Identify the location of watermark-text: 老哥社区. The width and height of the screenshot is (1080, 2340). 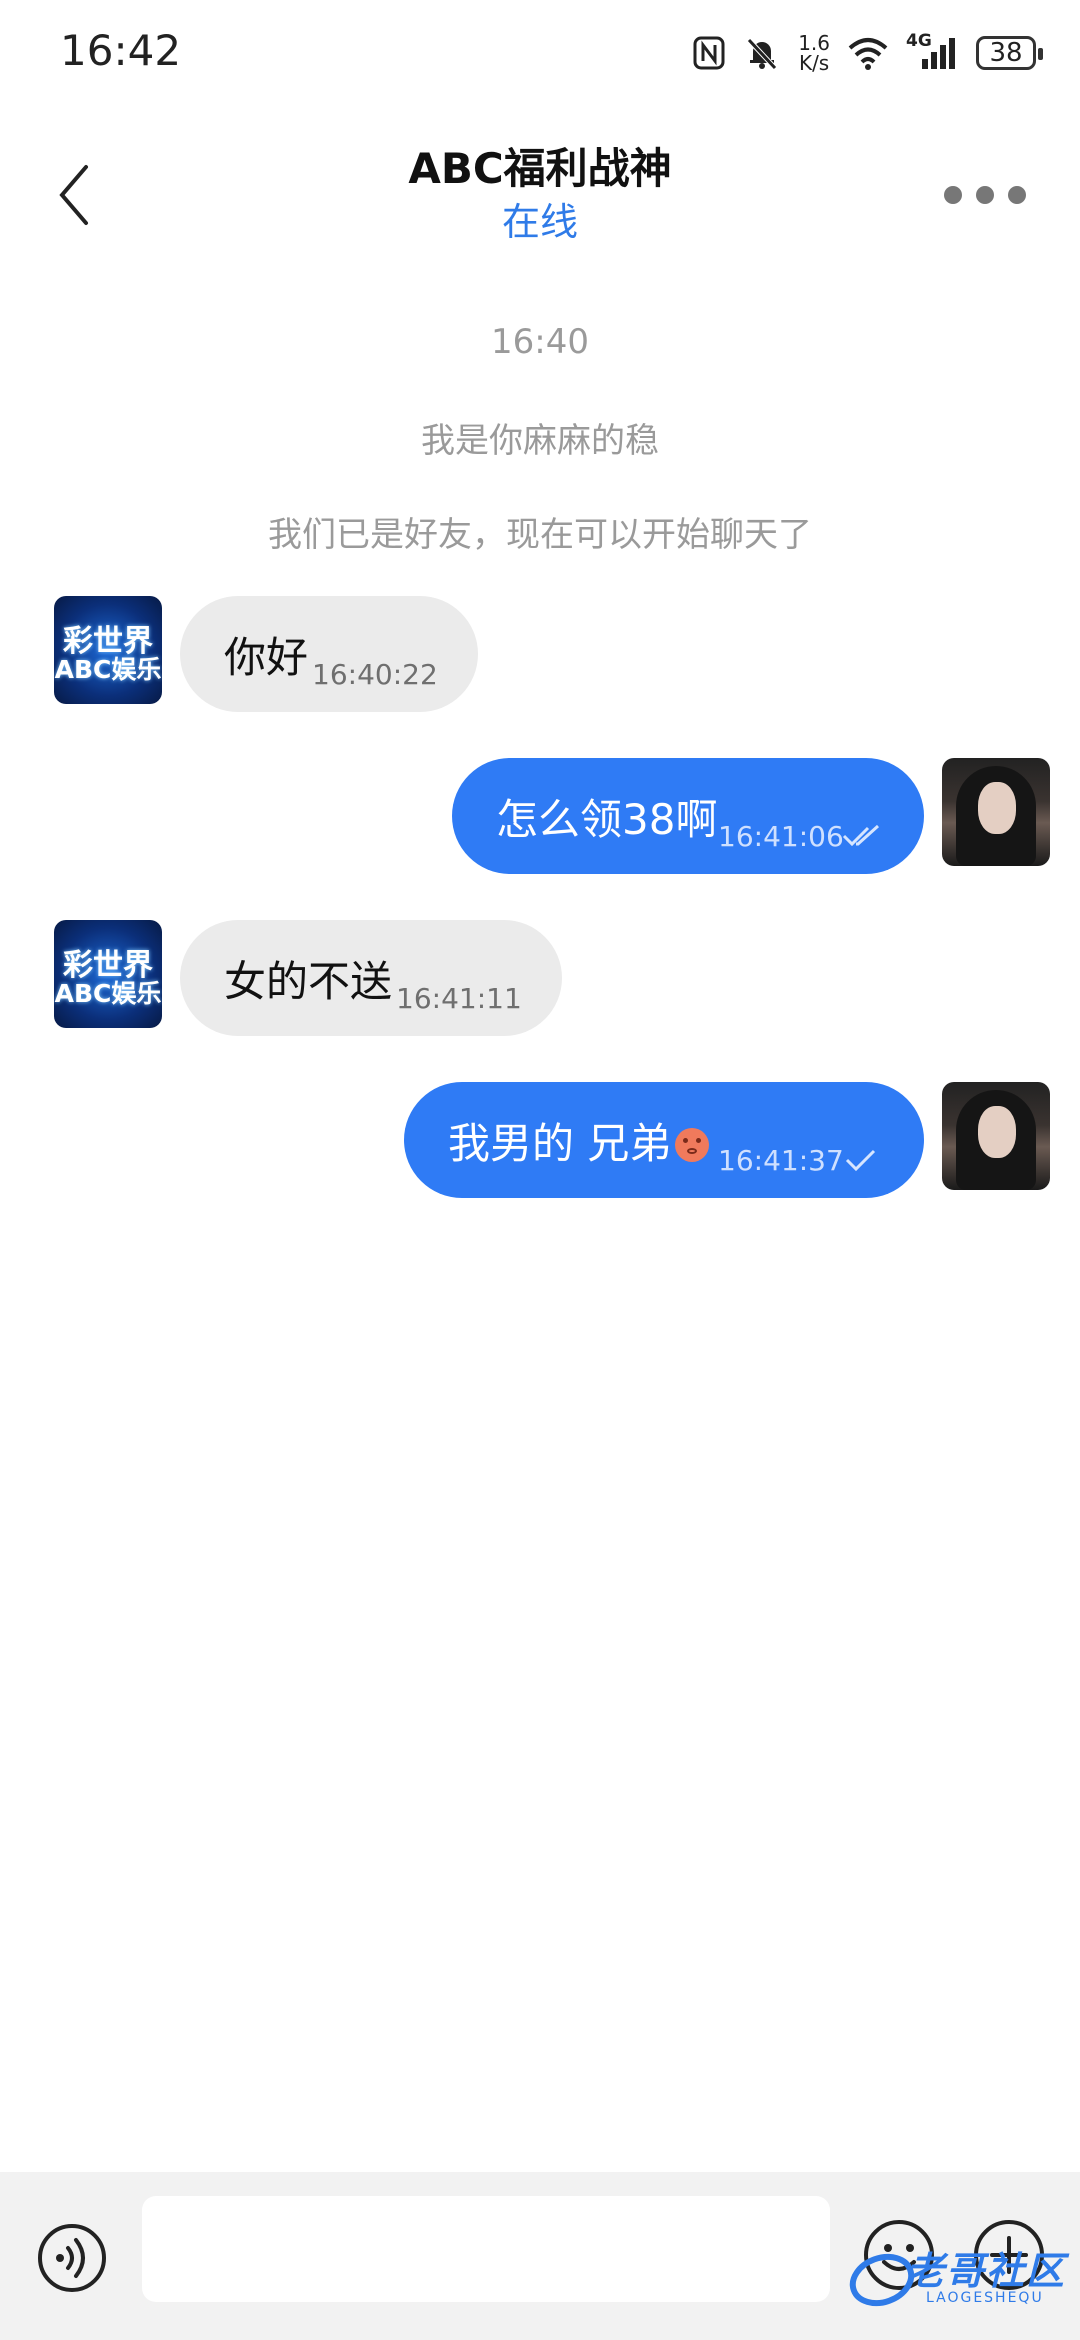
(986, 2271).